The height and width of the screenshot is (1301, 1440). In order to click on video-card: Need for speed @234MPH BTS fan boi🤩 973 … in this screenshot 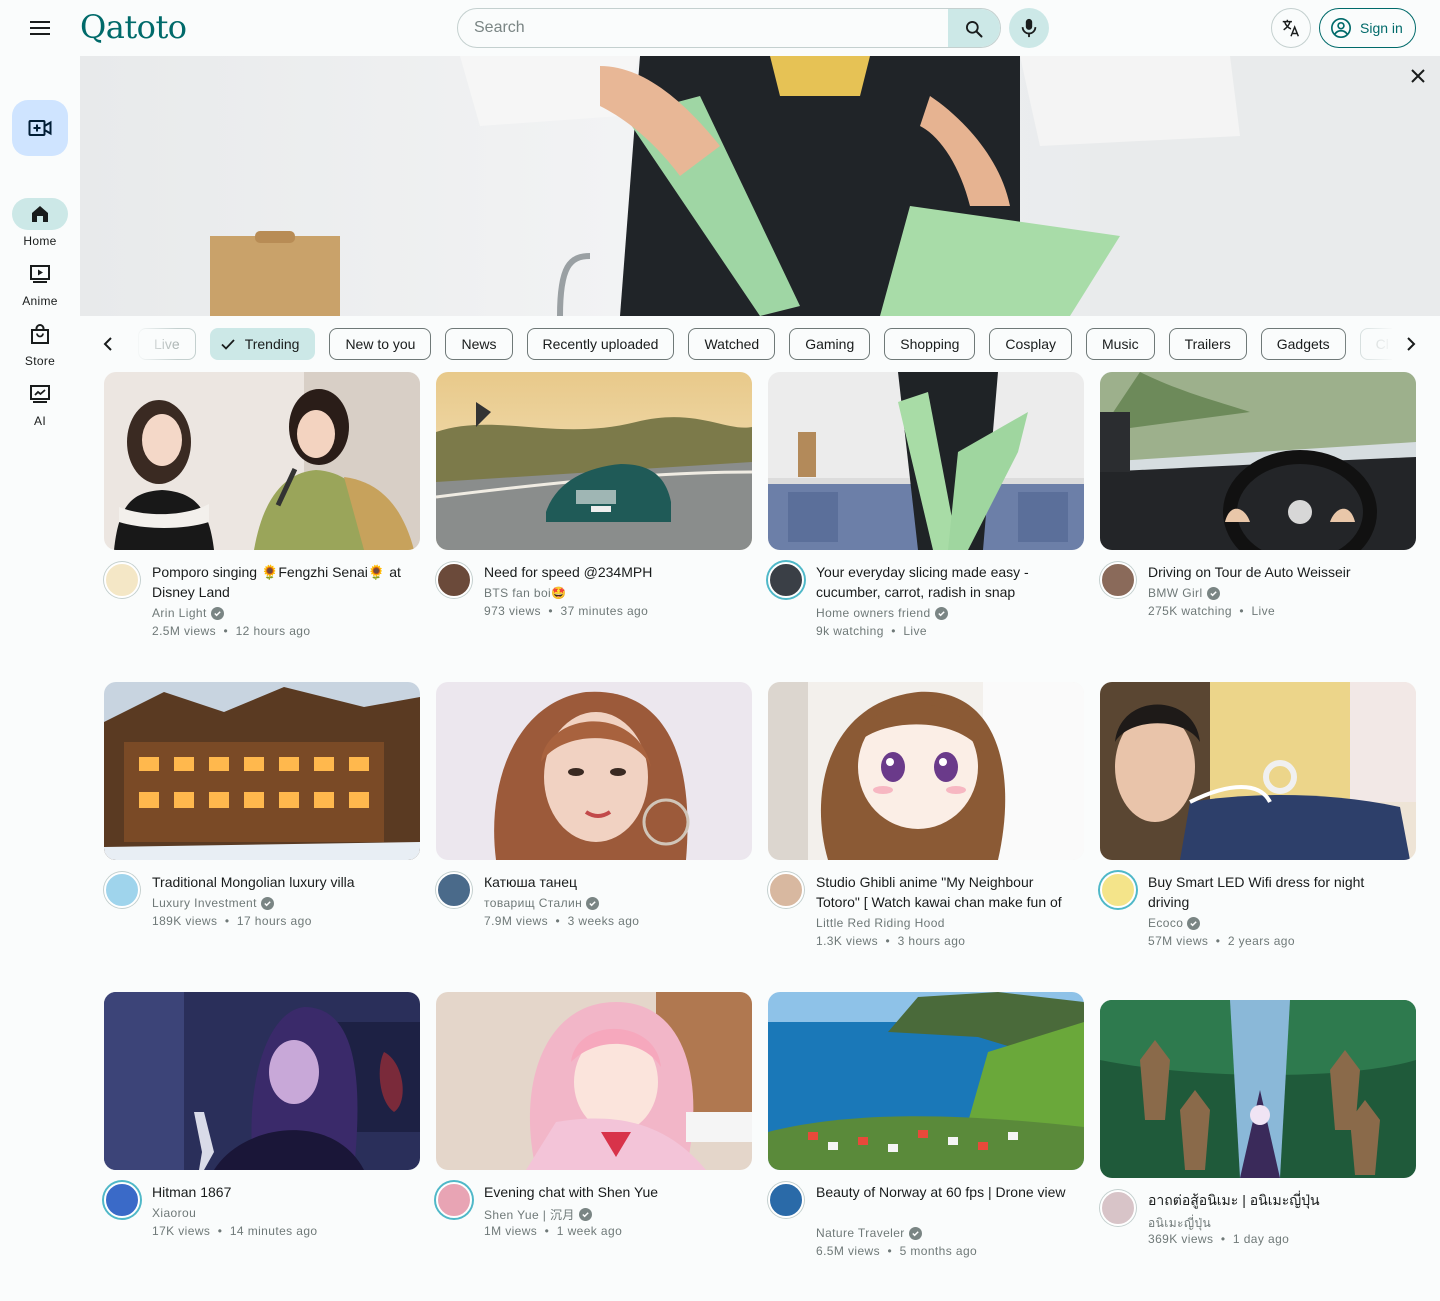, I will do `click(594, 507)`.